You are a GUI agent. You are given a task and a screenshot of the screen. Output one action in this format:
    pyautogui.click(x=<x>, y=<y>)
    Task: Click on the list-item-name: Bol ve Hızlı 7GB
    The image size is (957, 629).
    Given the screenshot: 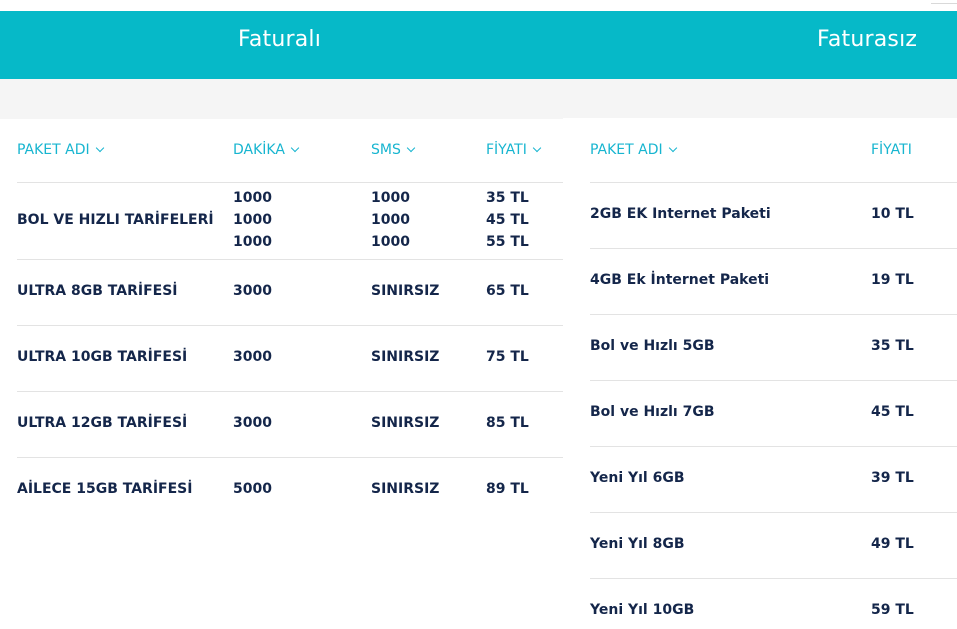 What is the action you would take?
    pyautogui.click(x=652, y=412)
    